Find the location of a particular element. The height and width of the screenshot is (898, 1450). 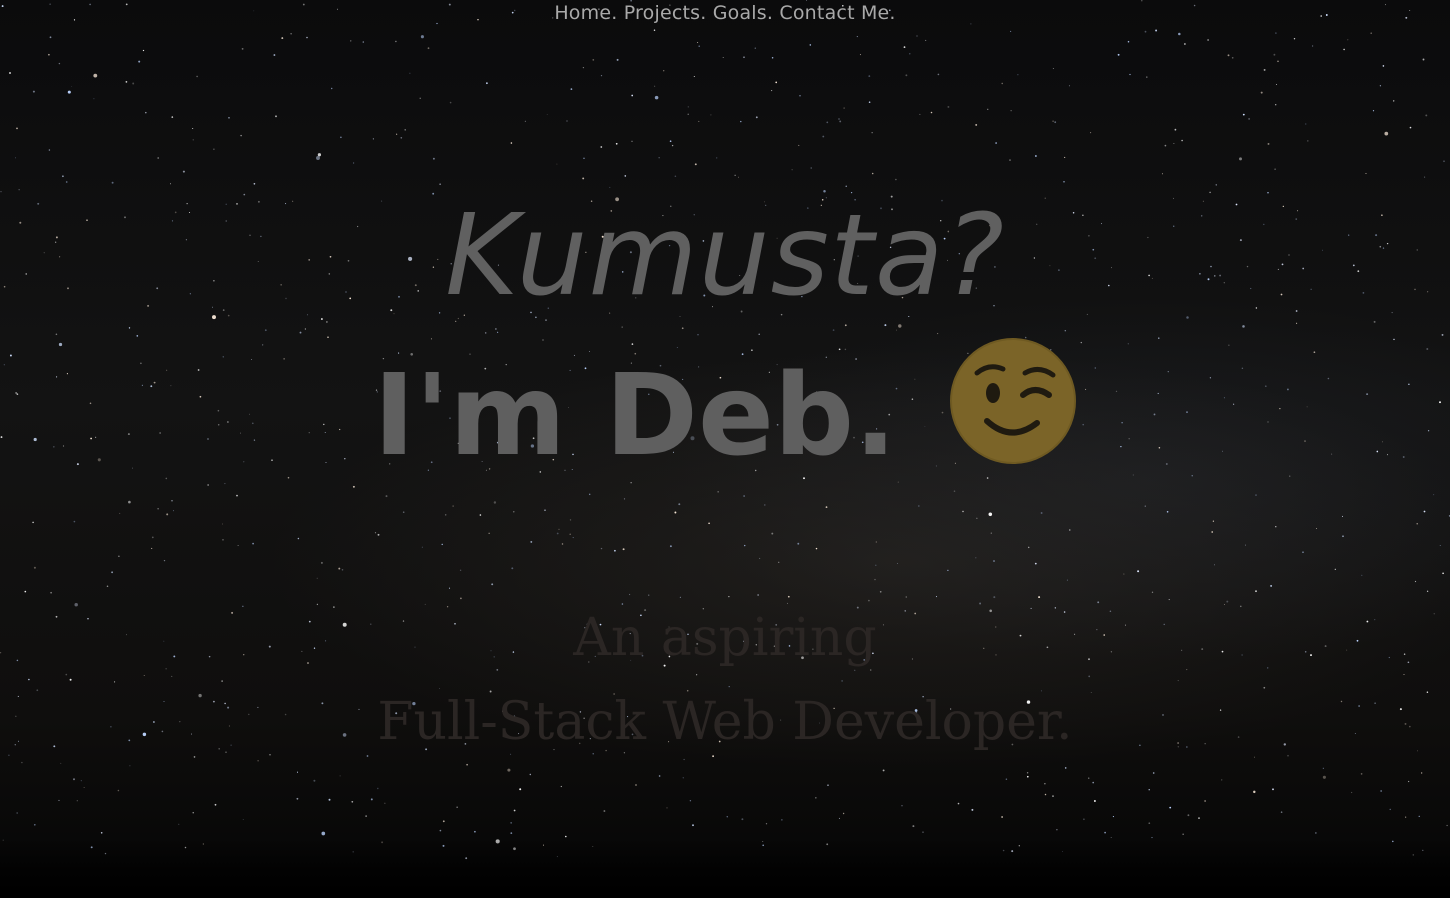

name-heading: I'm Deb. is located at coordinates (635, 416).